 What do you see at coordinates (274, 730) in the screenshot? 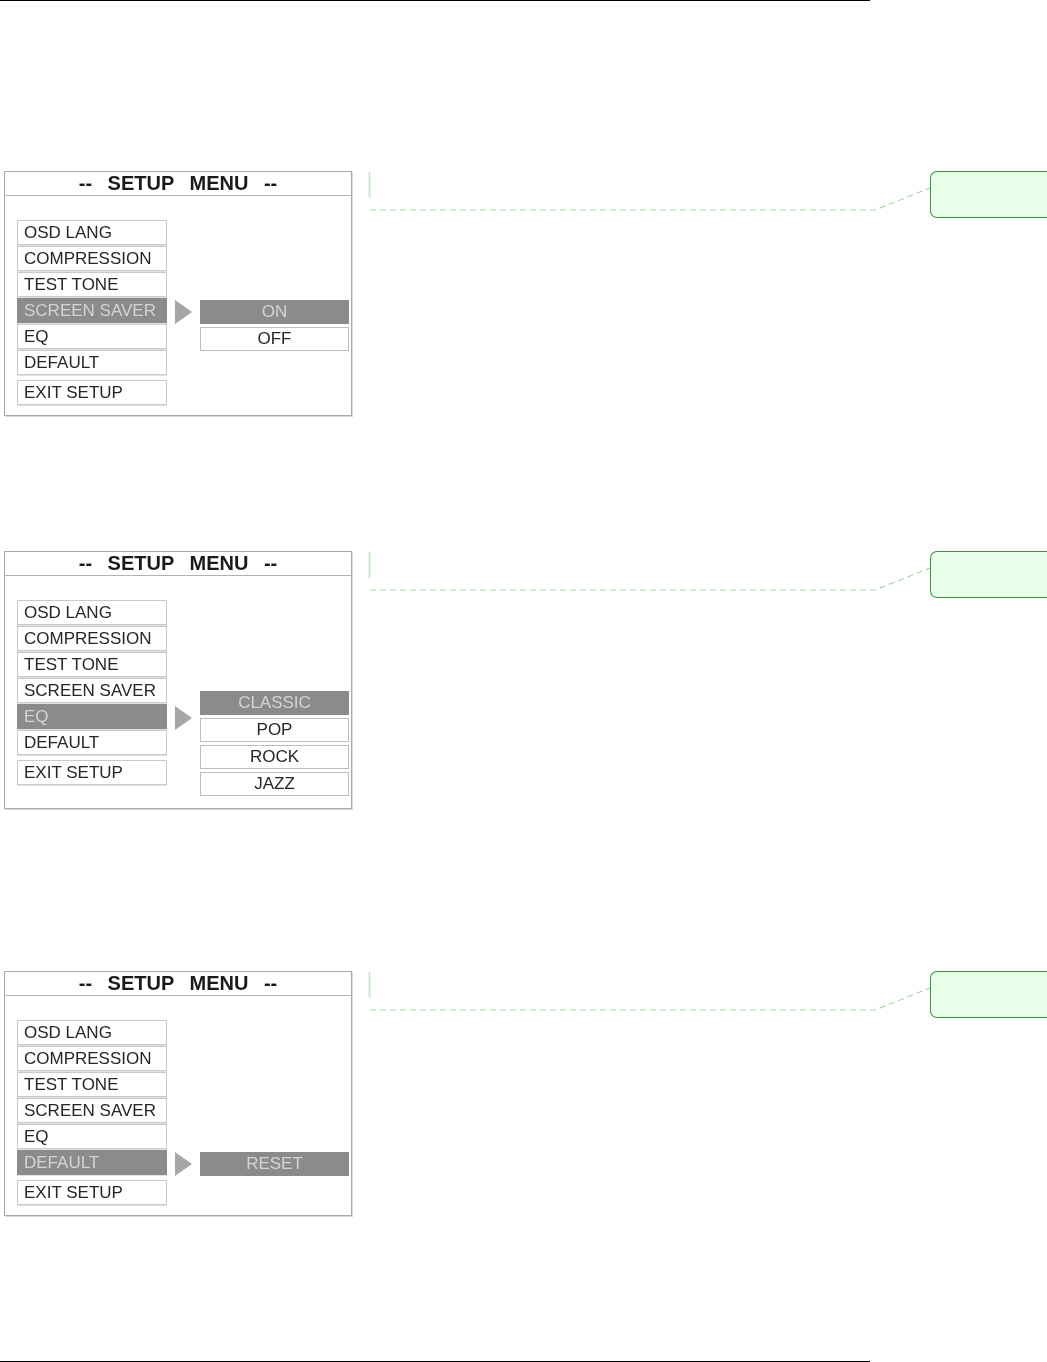
I see `submenu-item: POP` at bounding box center [274, 730].